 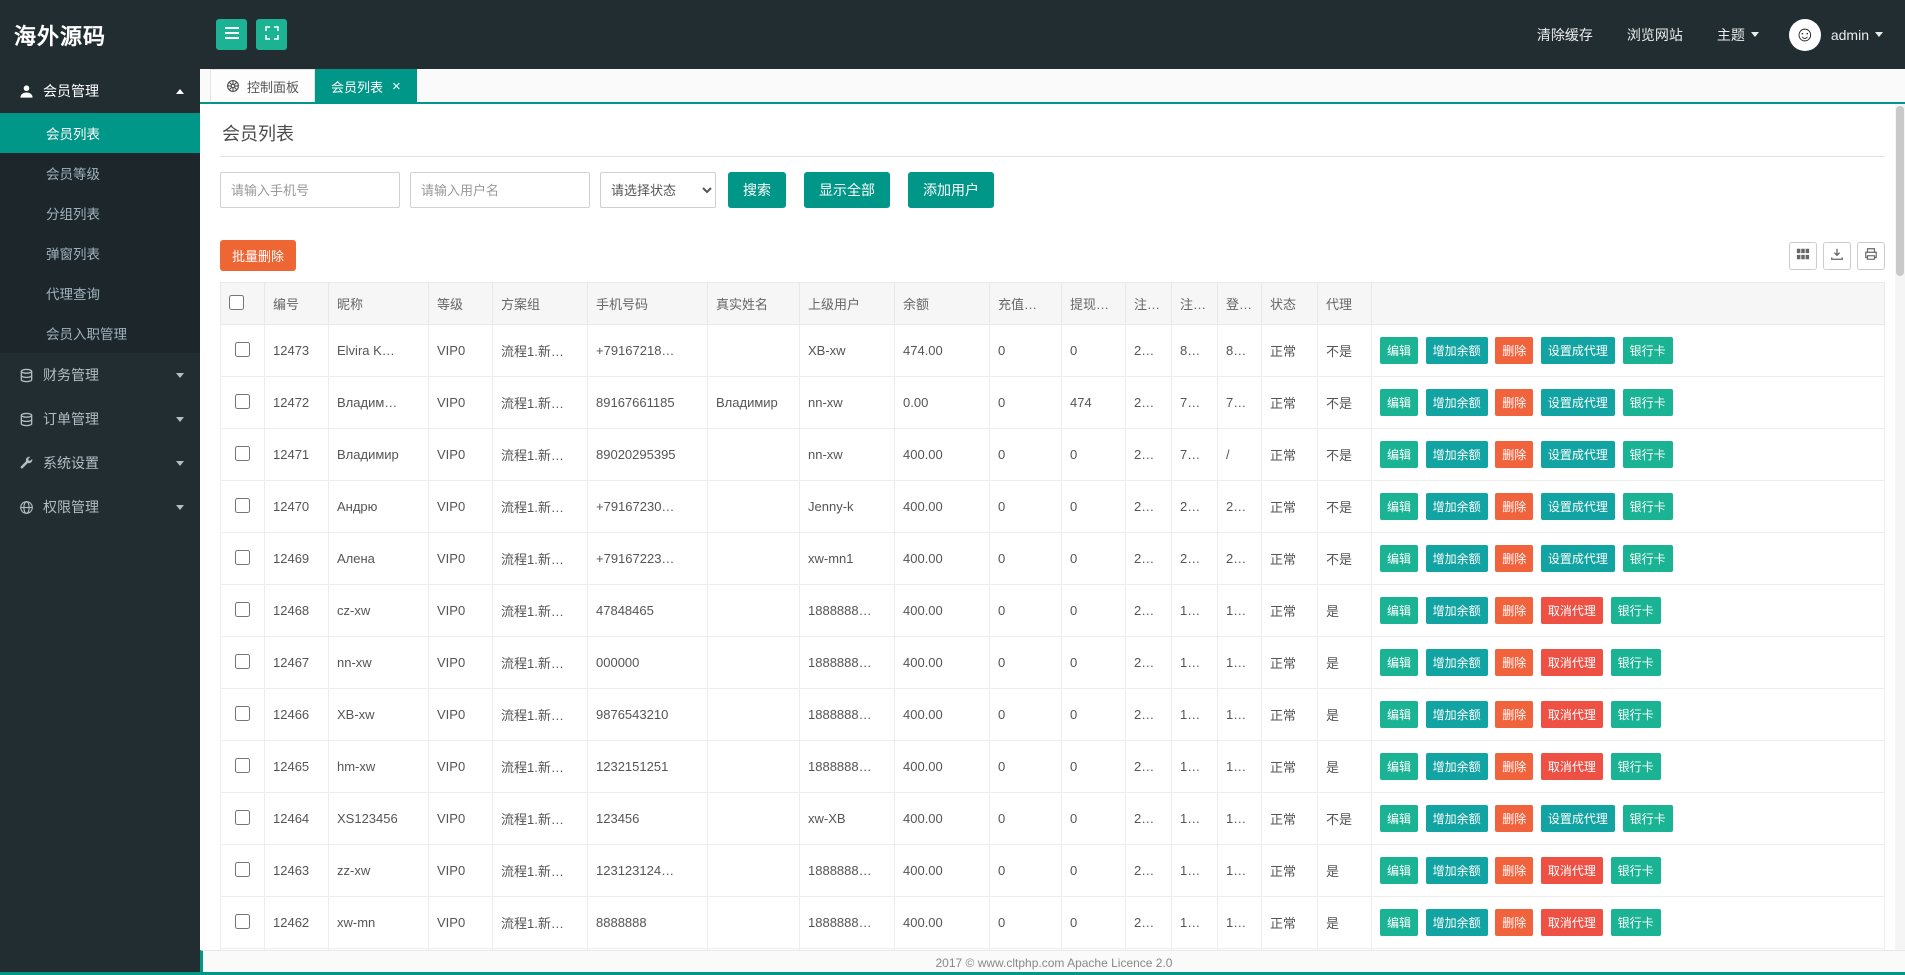 I want to click on print-button, so click(x=1871, y=255).